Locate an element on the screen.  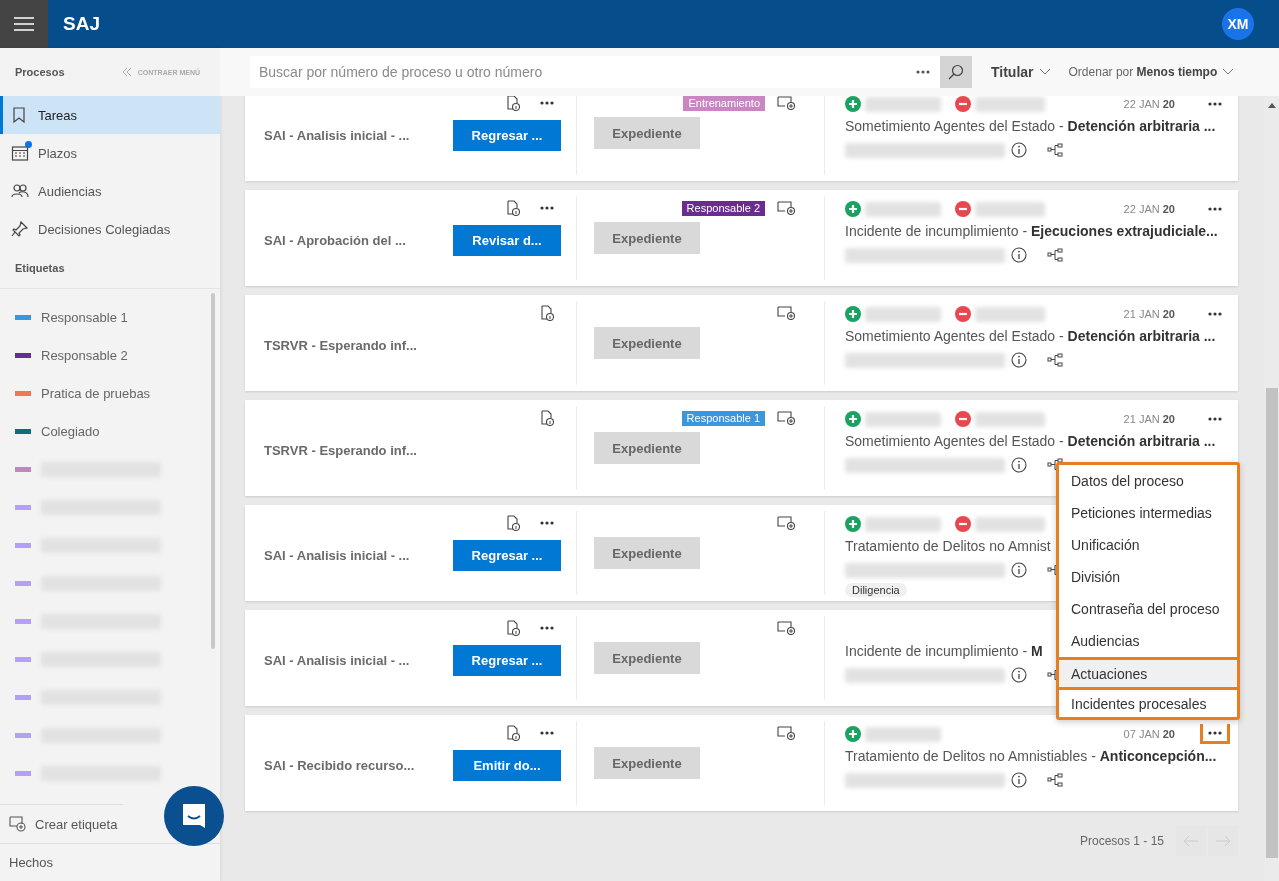
chat-button is located at coordinates (194, 816).